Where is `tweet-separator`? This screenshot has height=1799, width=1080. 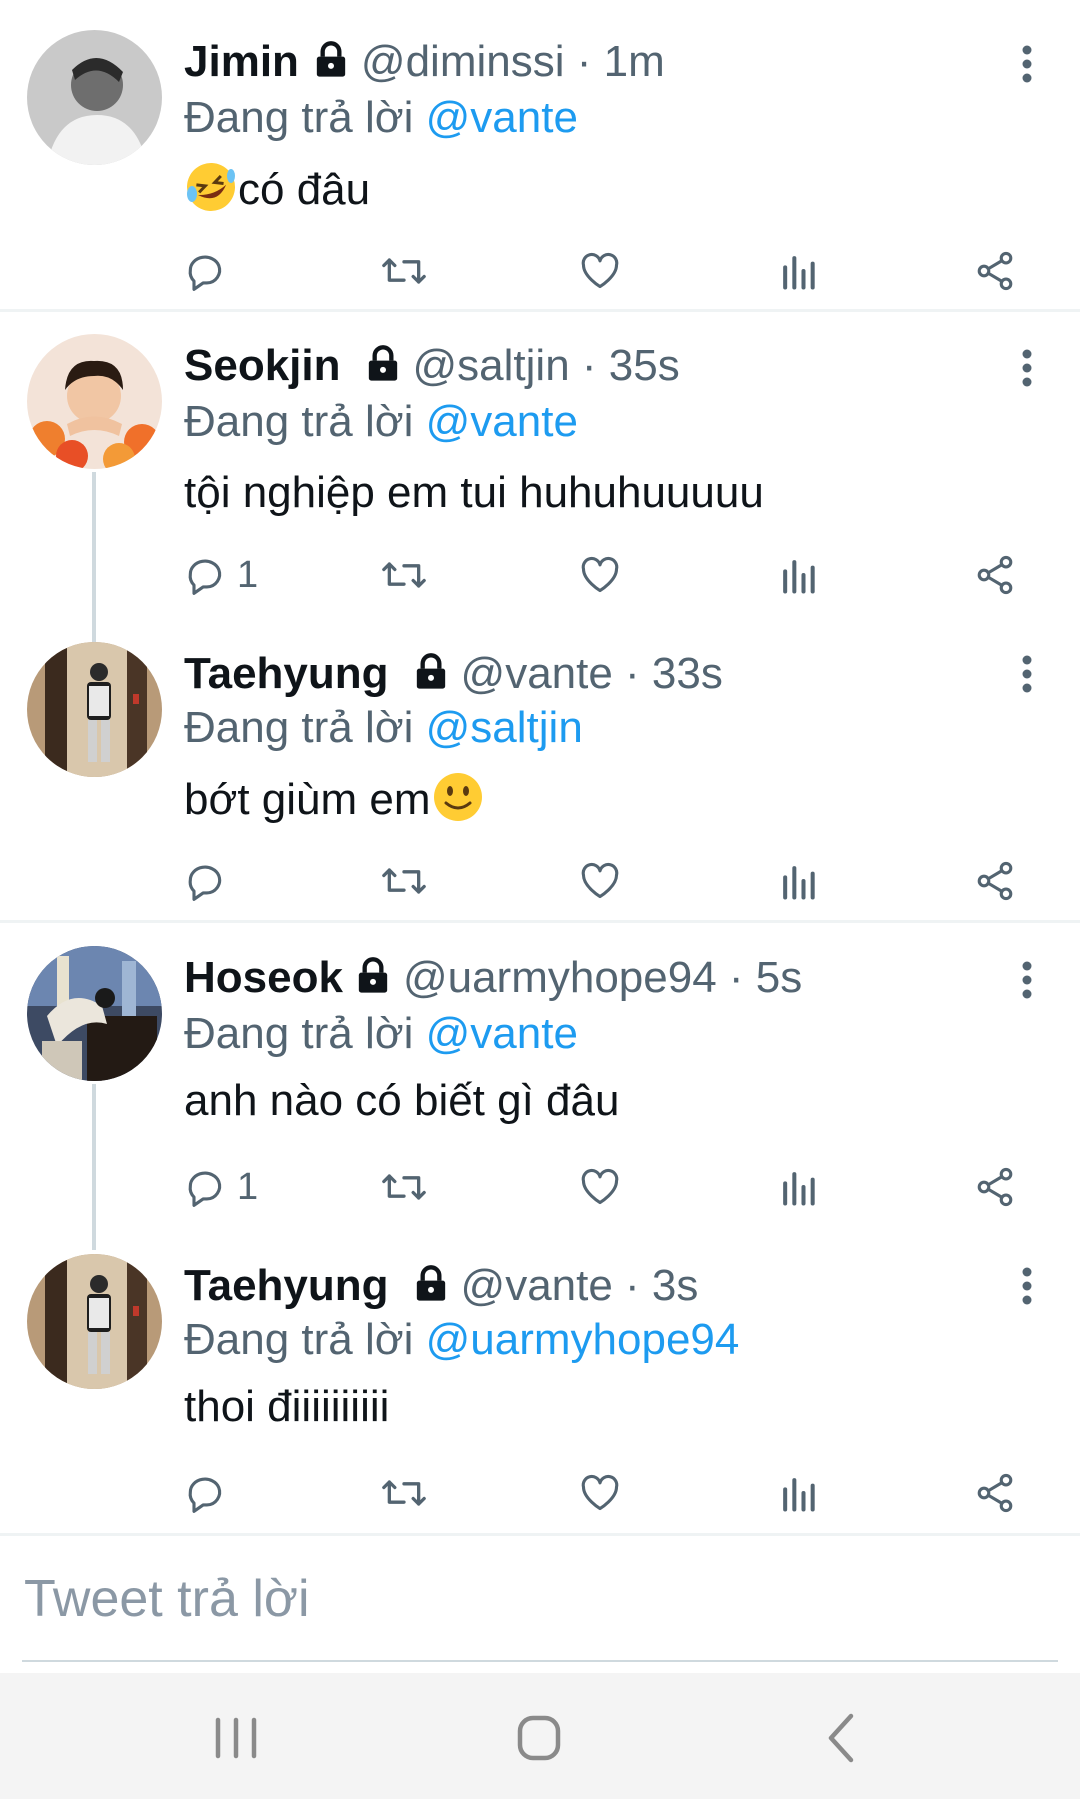
tweet-separator is located at coordinates (540, 921).